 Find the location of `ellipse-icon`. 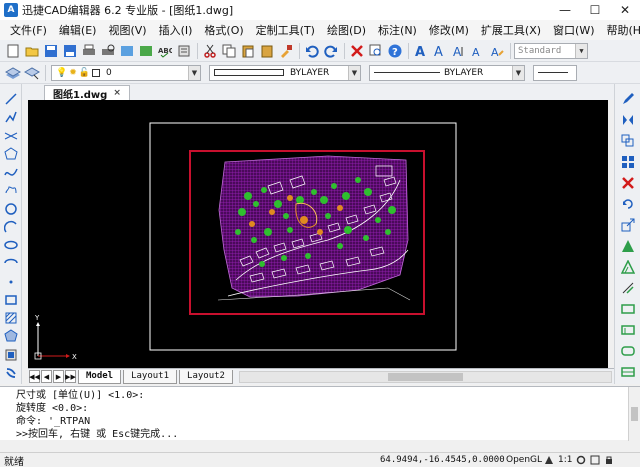

ellipse-icon is located at coordinates (11, 245).